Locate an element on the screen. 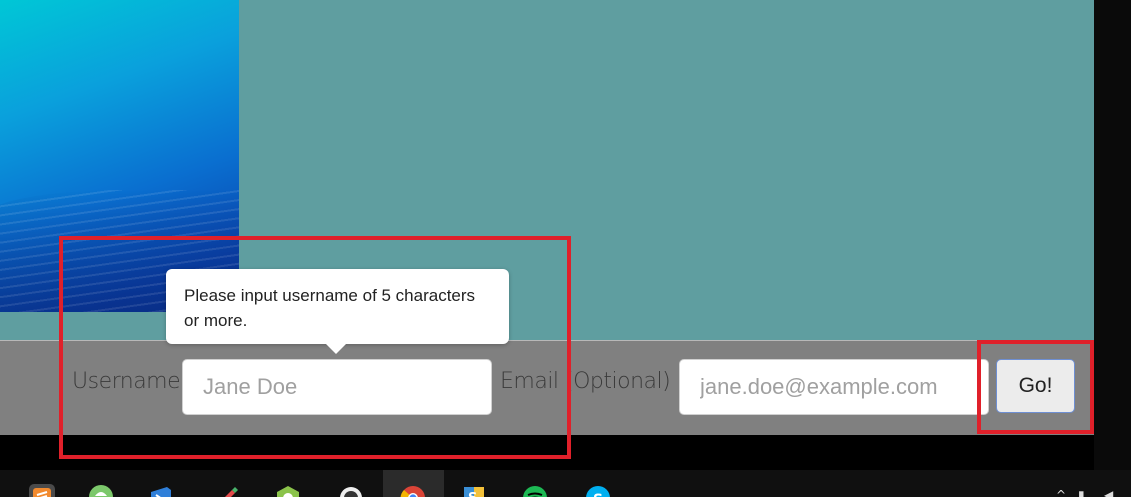  github-desktop-icon is located at coordinates (351, 490).